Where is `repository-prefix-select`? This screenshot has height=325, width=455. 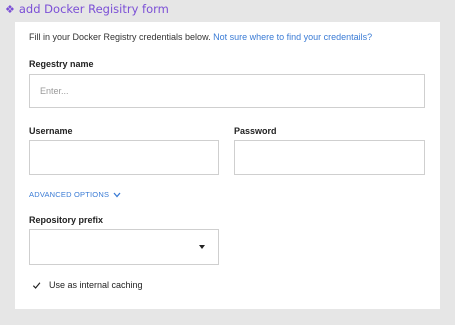
repository-prefix-select is located at coordinates (124, 247).